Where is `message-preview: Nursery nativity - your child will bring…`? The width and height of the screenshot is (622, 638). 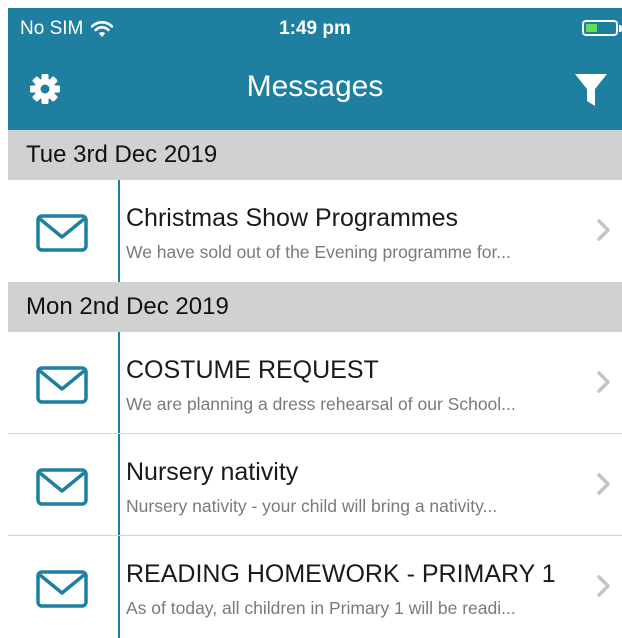
message-preview: Nursery nativity - your child will bring… is located at coordinates (312, 506).